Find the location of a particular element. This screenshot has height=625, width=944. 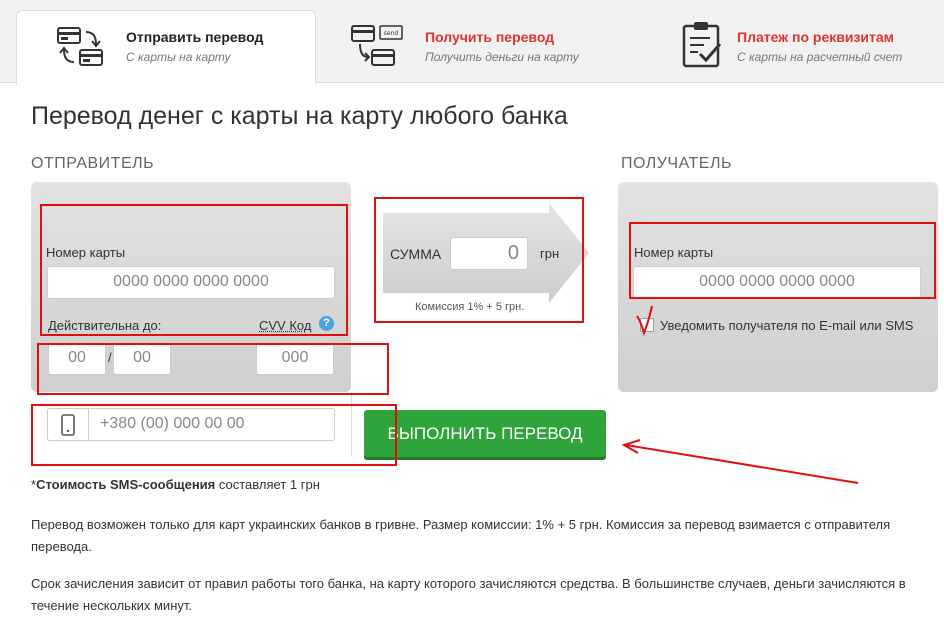

tab-payment-details: Платеж по реквизитам is located at coordinates (815, 37).